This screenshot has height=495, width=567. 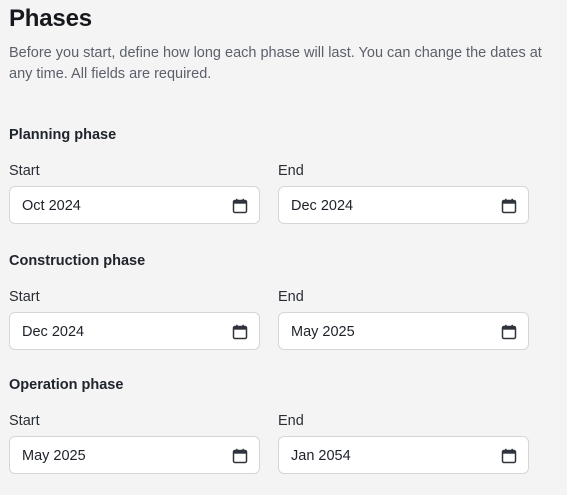 I want to click on start-date-field: Oct 2024, so click(x=134, y=205).